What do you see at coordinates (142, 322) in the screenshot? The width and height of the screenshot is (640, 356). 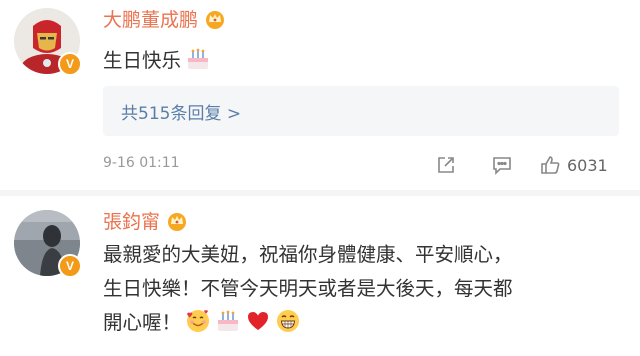 I see `comment-text-line: 開心喔！` at bounding box center [142, 322].